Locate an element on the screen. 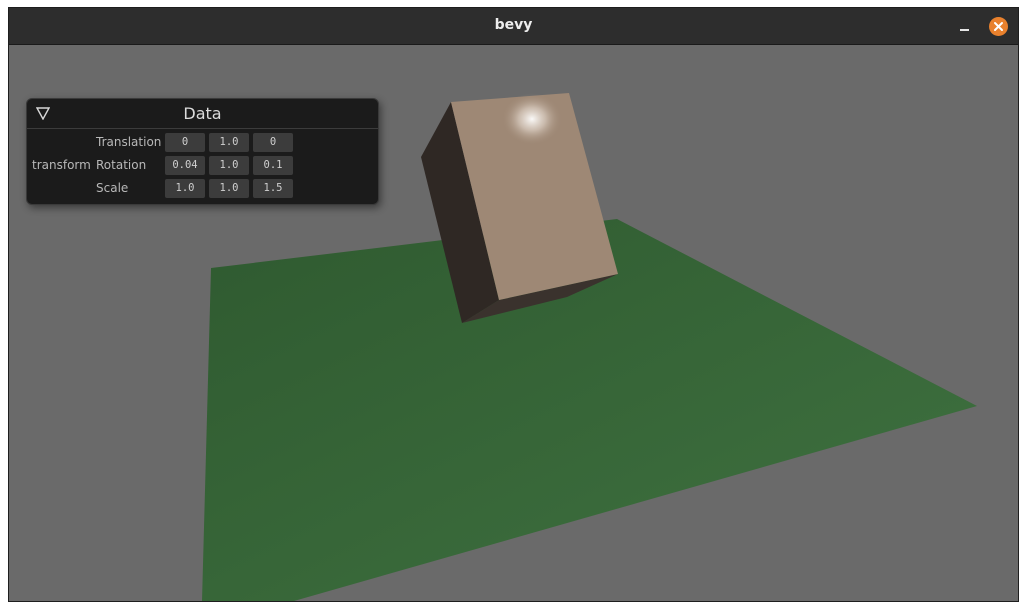  close-button is located at coordinates (998, 26).